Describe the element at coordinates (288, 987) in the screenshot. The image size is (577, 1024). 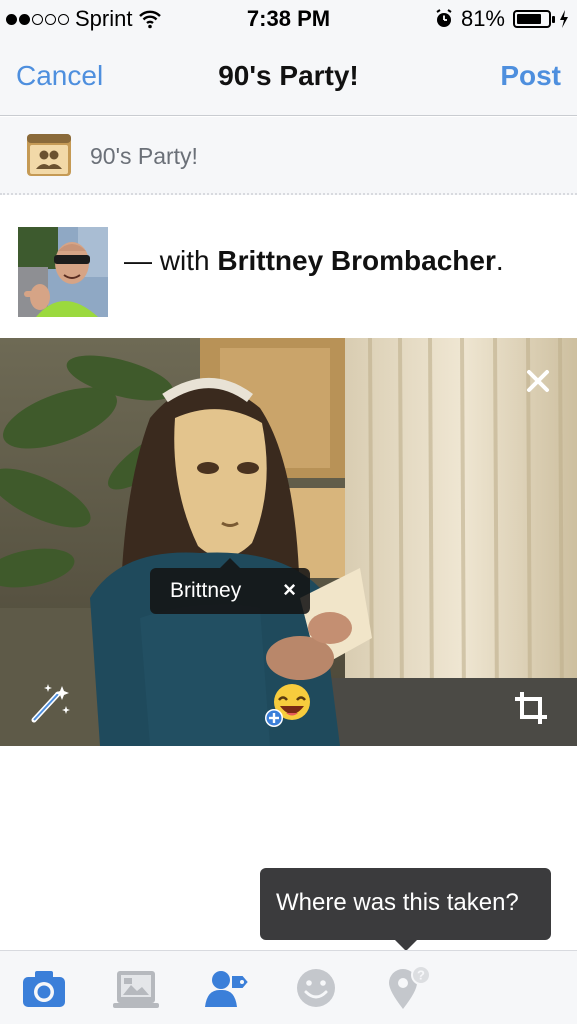
I see `composer-toolbar: ?` at that location.